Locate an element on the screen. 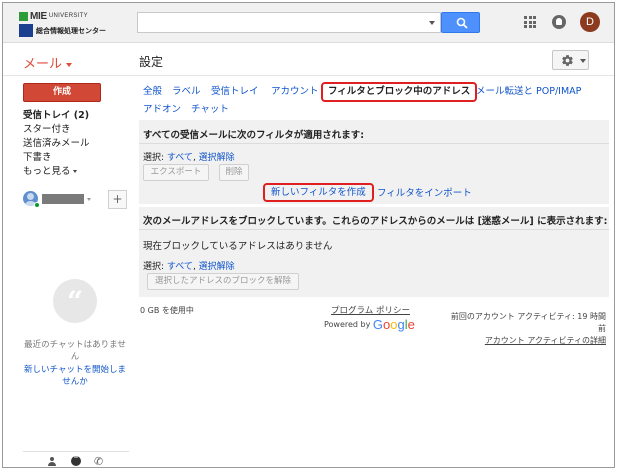 The height and width of the screenshot is (472, 619). storage-usage: 0 GB を使用中 is located at coordinates (167, 310).